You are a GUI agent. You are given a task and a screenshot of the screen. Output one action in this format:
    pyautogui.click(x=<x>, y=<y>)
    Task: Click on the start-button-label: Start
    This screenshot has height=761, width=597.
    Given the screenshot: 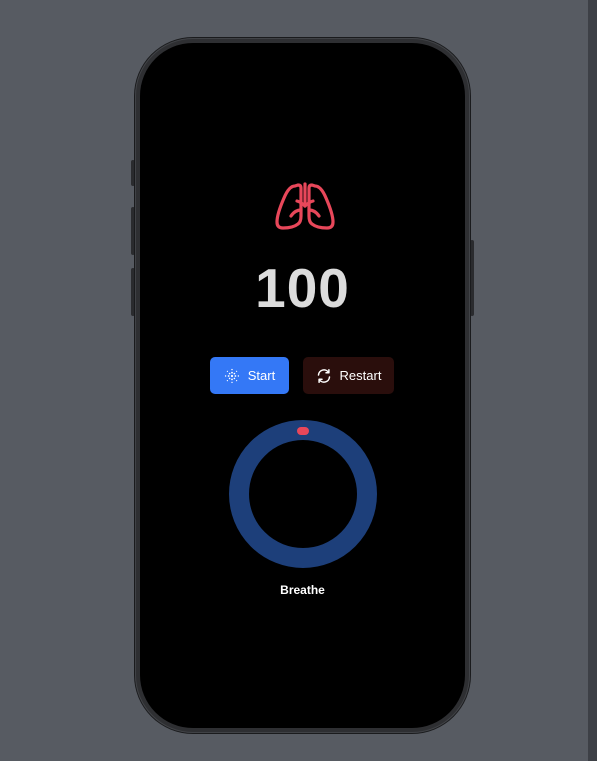 What is the action you would take?
    pyautogui.click(x=261, y=375)
    